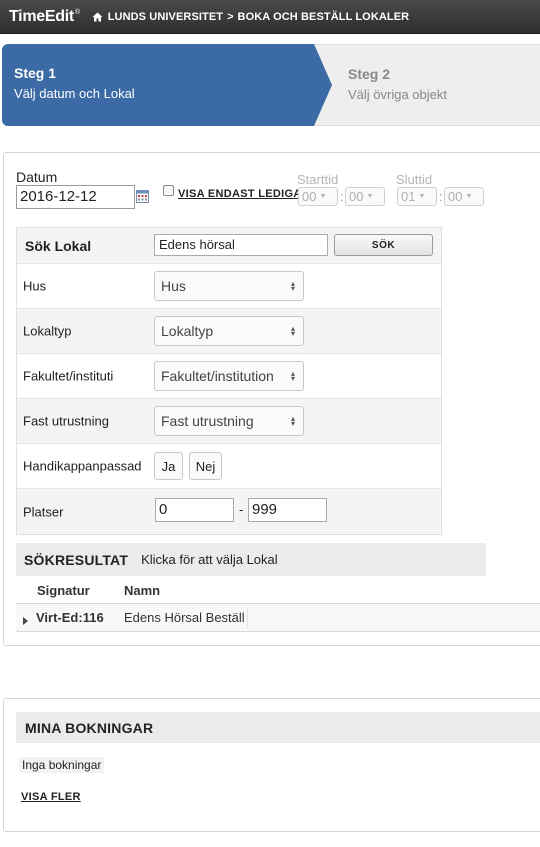  I want to click on seats-label: Platser, so click(43, 511).